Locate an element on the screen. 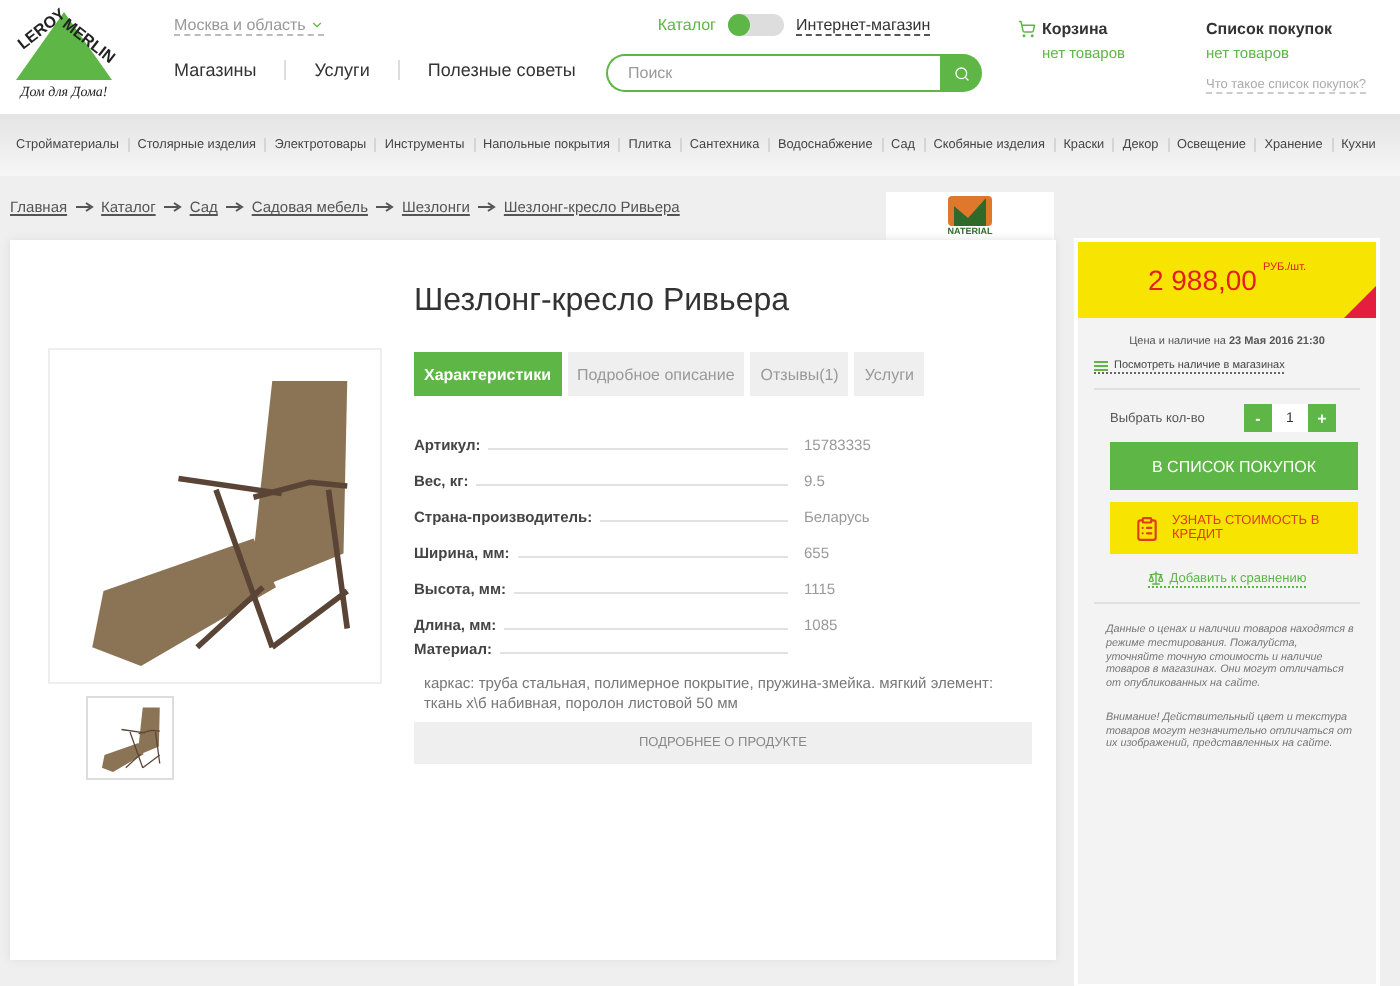 This screenshot has width=1400, height=986. lounge-chair-drawing is located at coordinates (130, 738).